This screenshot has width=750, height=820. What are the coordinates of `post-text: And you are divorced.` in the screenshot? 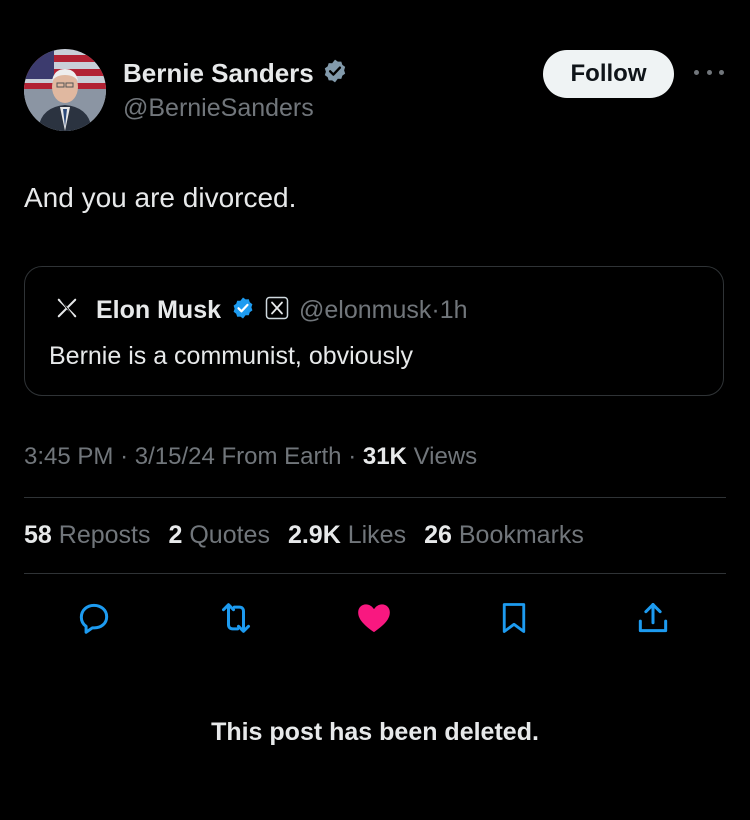 It's located at (160, 197).